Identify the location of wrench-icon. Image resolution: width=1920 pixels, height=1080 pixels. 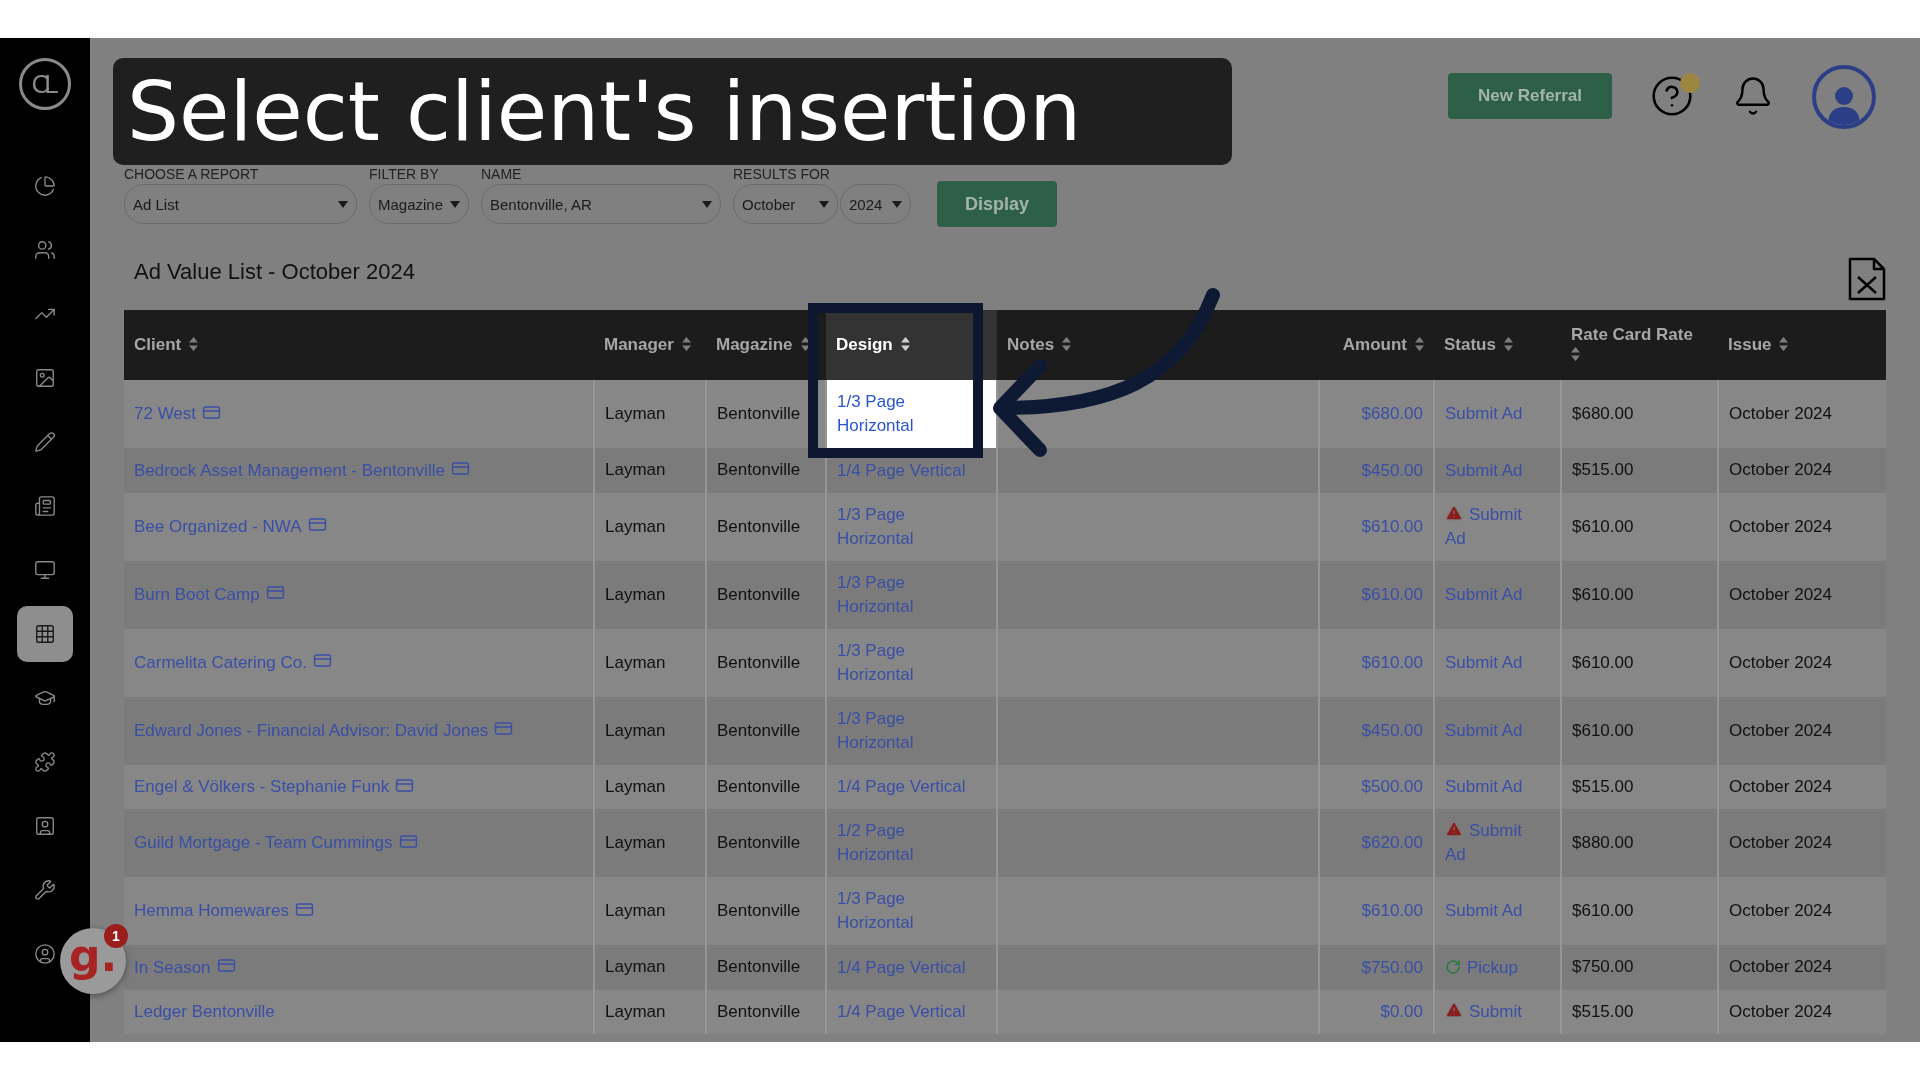
(45, 890).